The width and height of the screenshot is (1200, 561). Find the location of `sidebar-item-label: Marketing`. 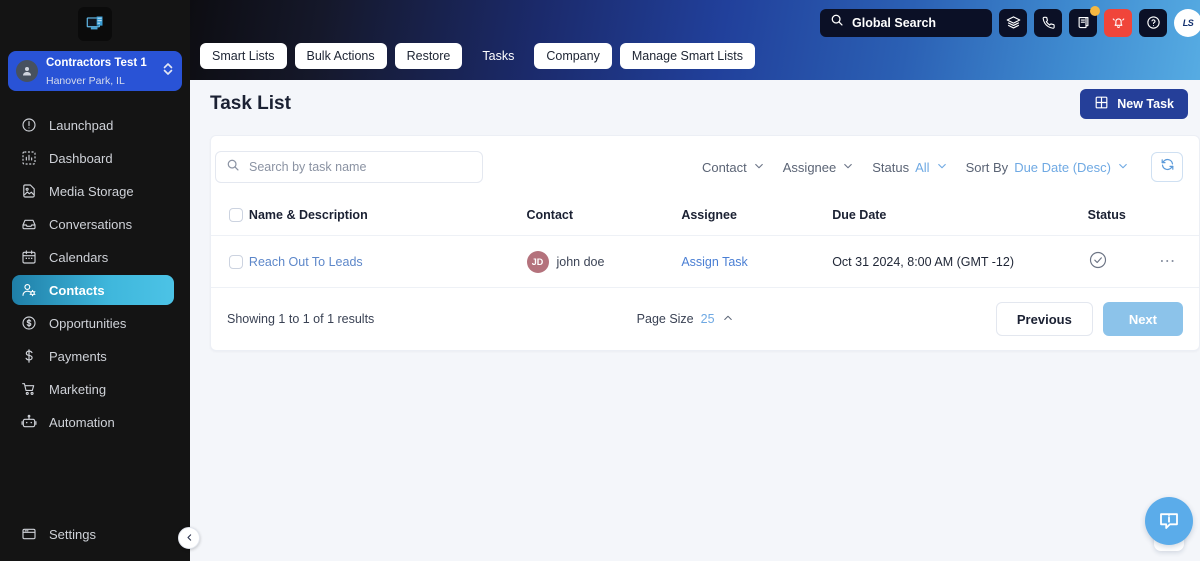

sidebar-item-label: Marketing is located at coordinates (78, 389).